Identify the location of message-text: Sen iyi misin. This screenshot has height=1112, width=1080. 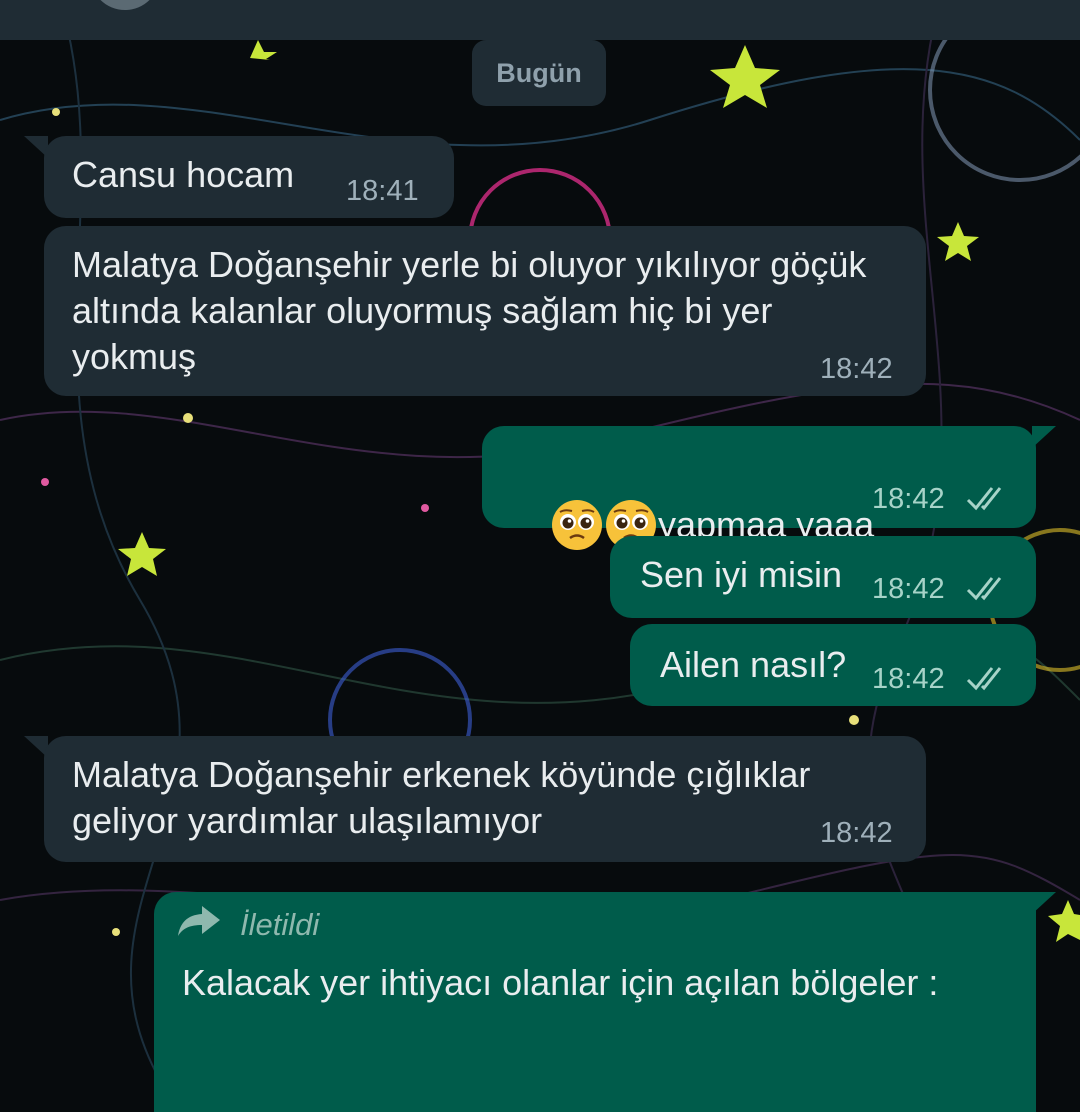
(741, 574).